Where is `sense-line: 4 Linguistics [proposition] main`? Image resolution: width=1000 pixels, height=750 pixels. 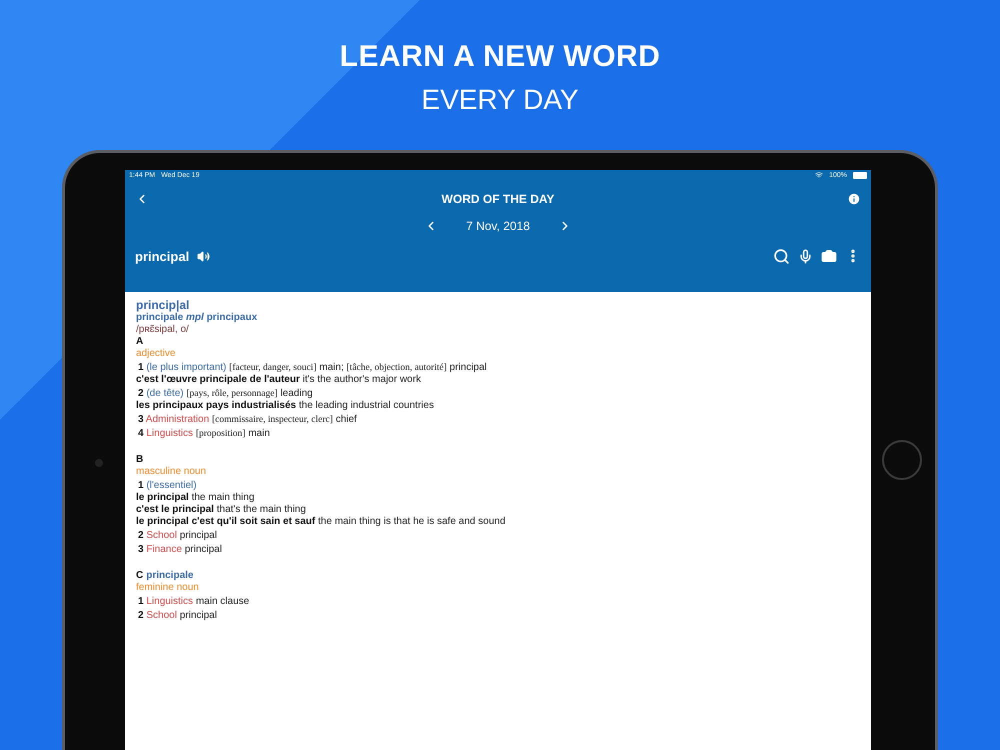
sense-line: 4 Linguistics [proposition] main is located at coordinates (204, 434).